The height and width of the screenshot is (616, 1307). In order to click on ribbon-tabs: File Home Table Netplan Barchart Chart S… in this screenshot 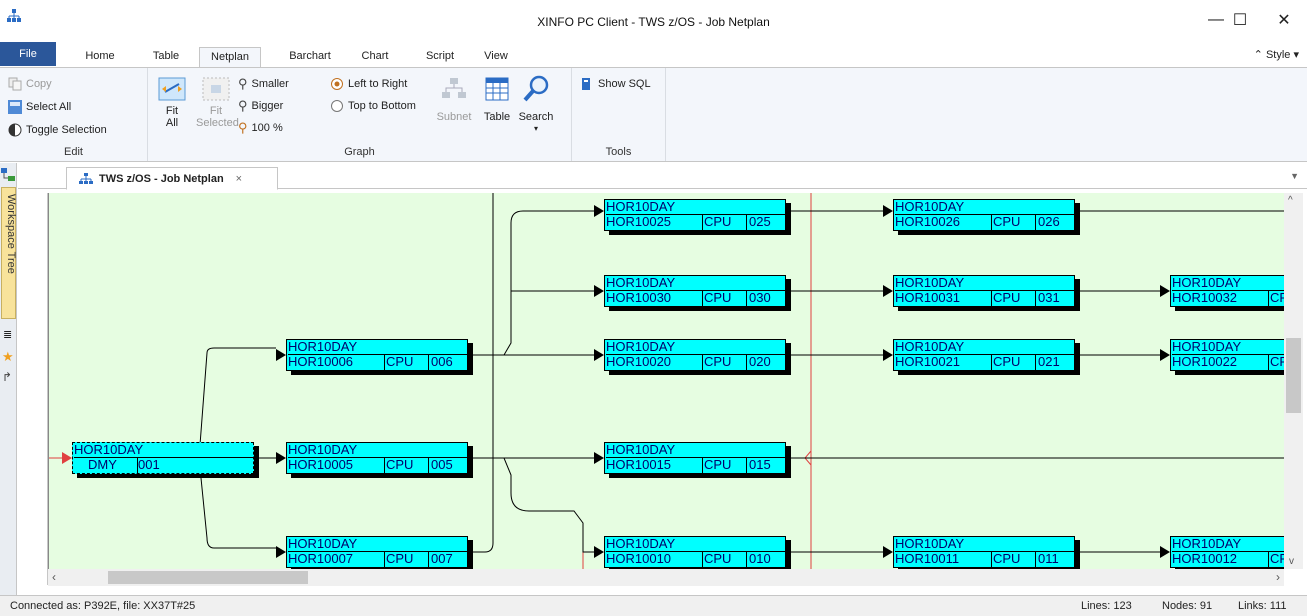, I will do `click(653, 55)`.